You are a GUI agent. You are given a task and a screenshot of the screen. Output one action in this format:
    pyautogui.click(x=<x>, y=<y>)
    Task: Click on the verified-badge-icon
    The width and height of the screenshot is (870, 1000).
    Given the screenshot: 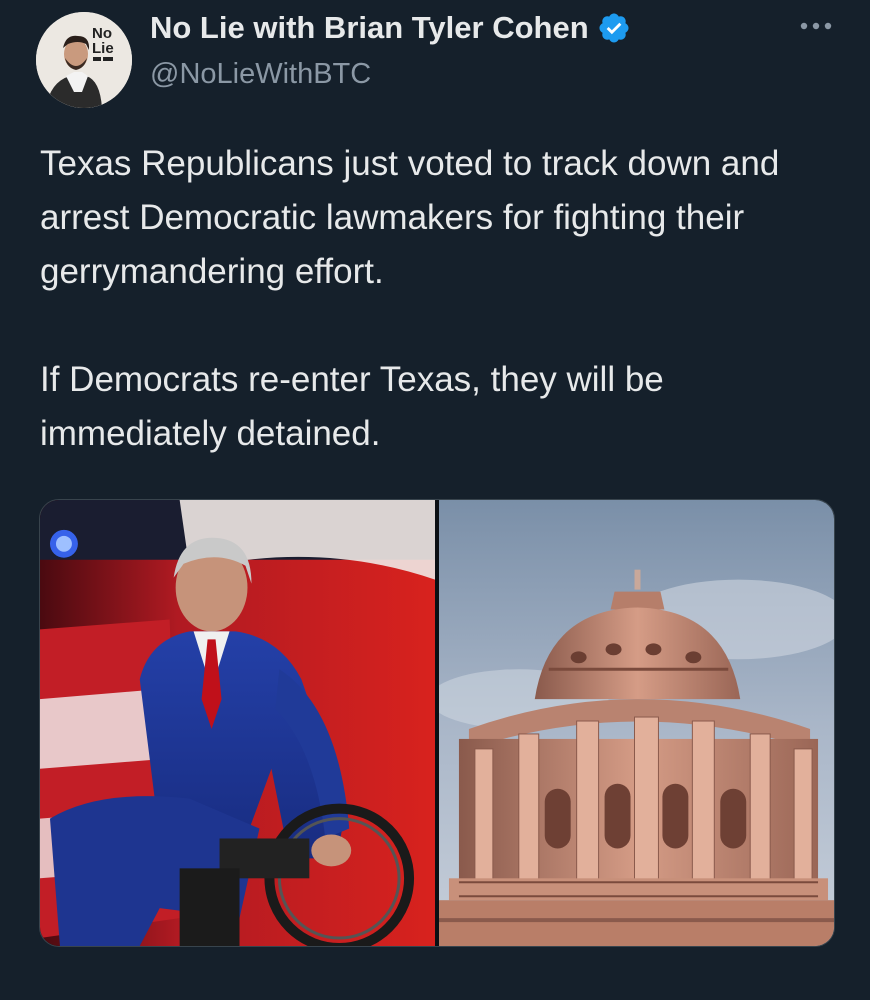 What is the action you would take?
    pyautogui.click(x=614, y=28)
    